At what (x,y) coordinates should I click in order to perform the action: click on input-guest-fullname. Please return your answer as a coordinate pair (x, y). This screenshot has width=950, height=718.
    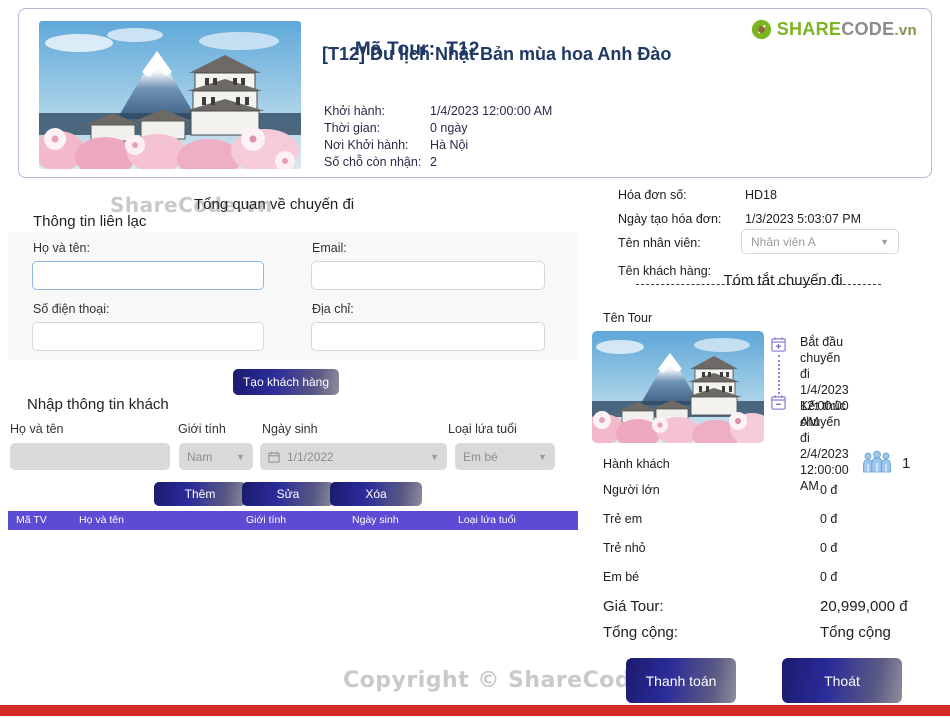
    Looking at the image, I should click on (90, 456).